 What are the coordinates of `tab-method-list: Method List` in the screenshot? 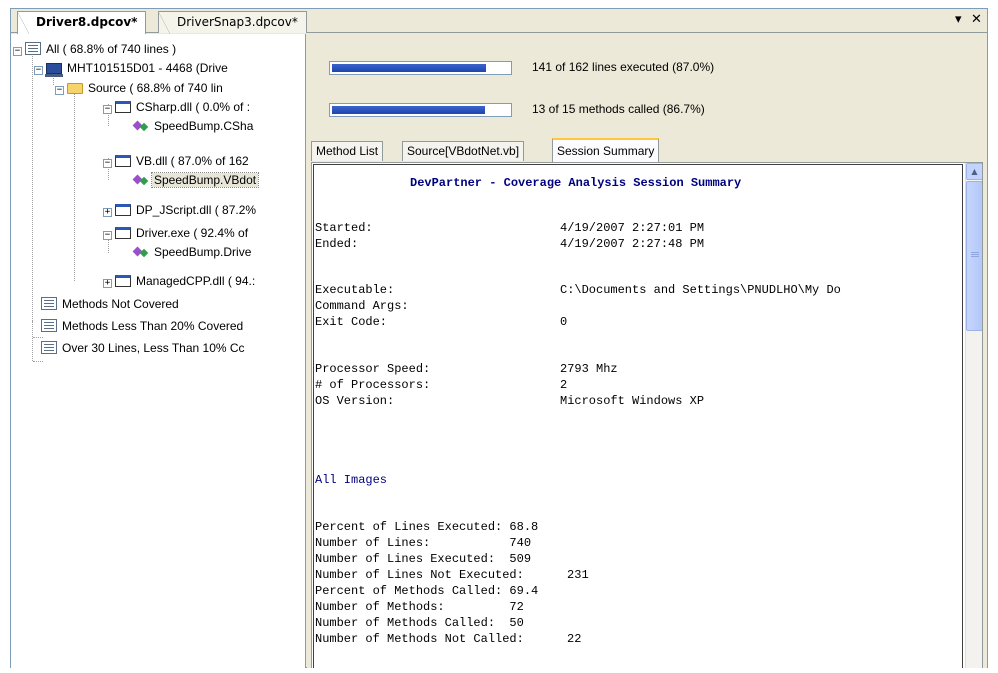 It's located at (347, 151).